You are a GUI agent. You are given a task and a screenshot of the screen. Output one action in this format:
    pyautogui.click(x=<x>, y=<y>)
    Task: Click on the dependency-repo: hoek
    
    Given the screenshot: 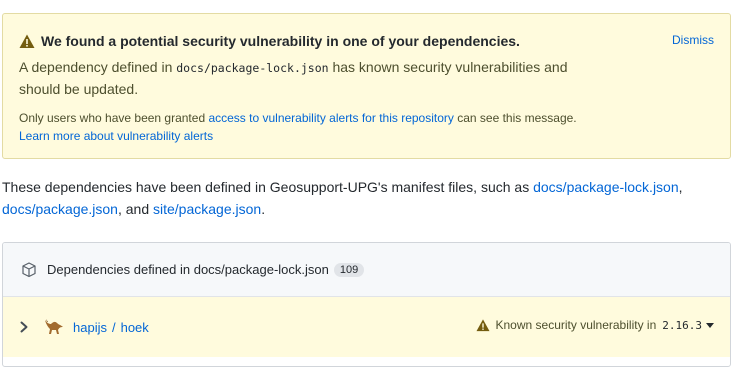 What is the action you would take?
    pyautogui.click(x=134, y=327)
    